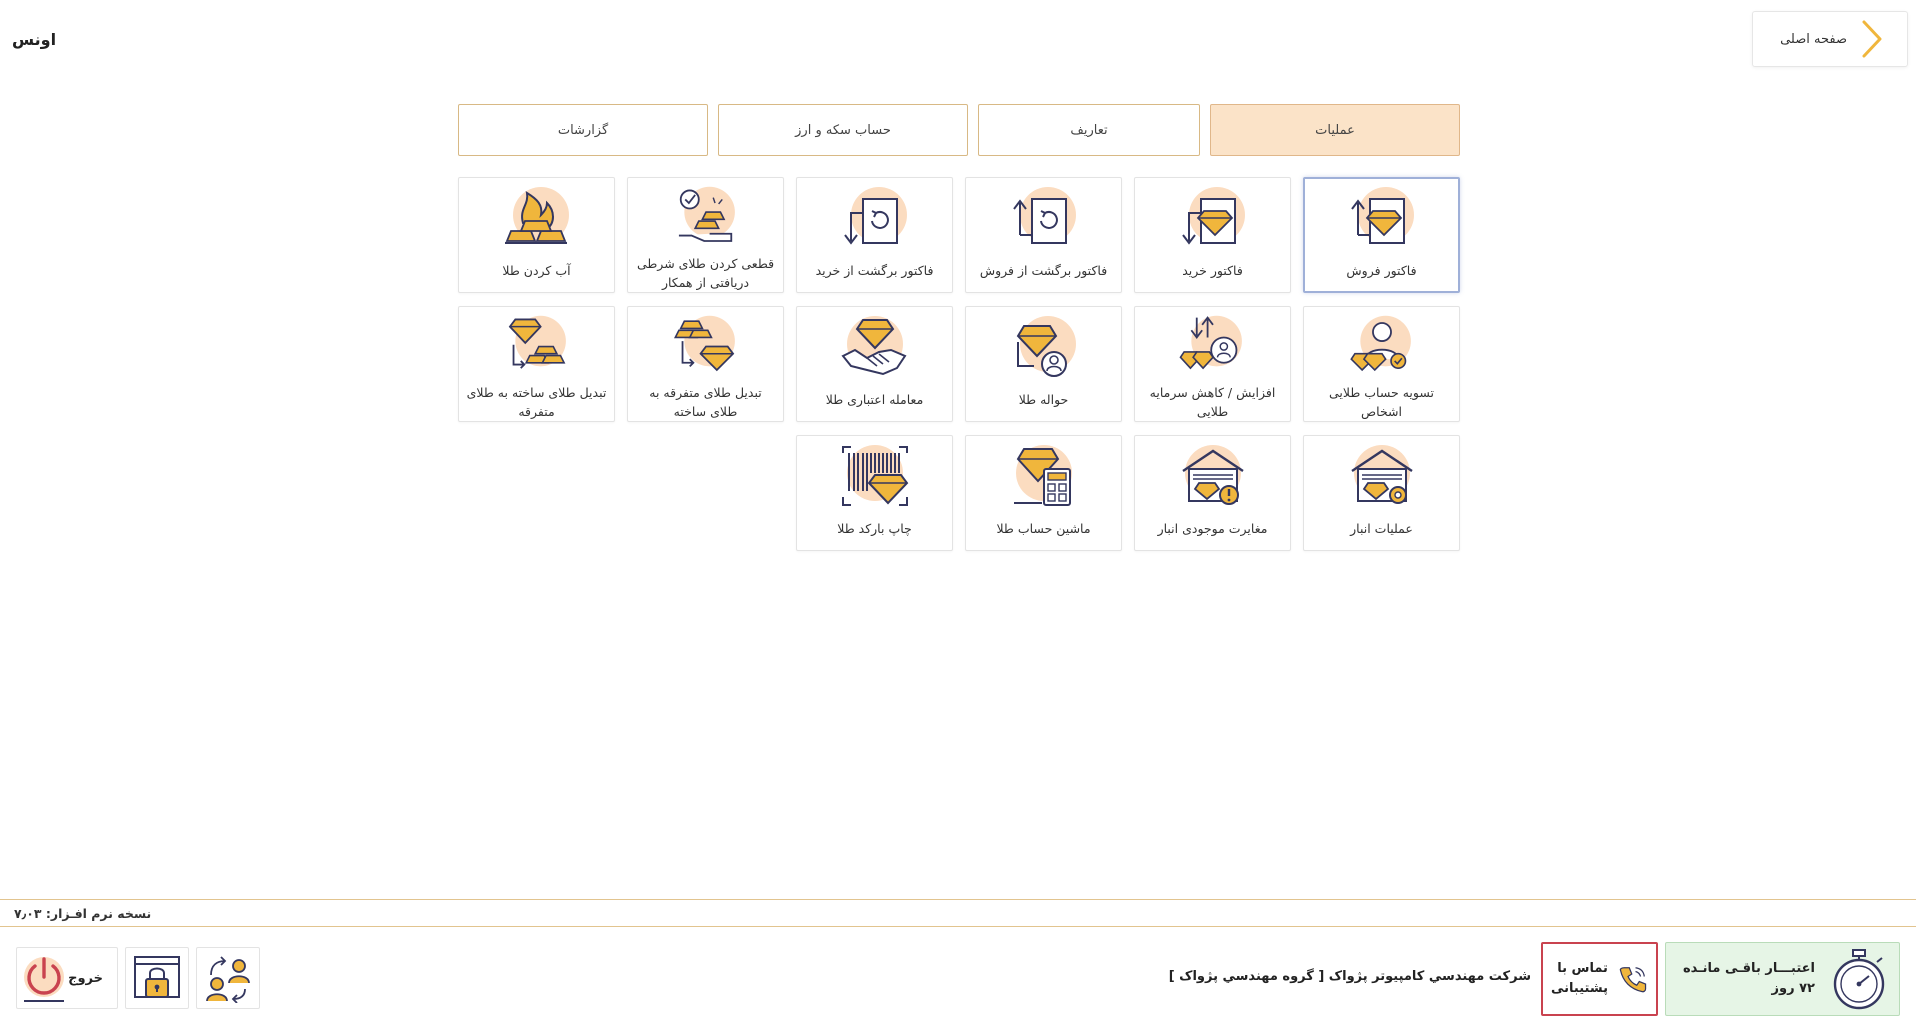 The height and width of the screenshot is (1029, 1916). Describe the element at coordinates (874, 528) in the screenshot. I see `card-label: چاپ بارکد طلا` at that location.